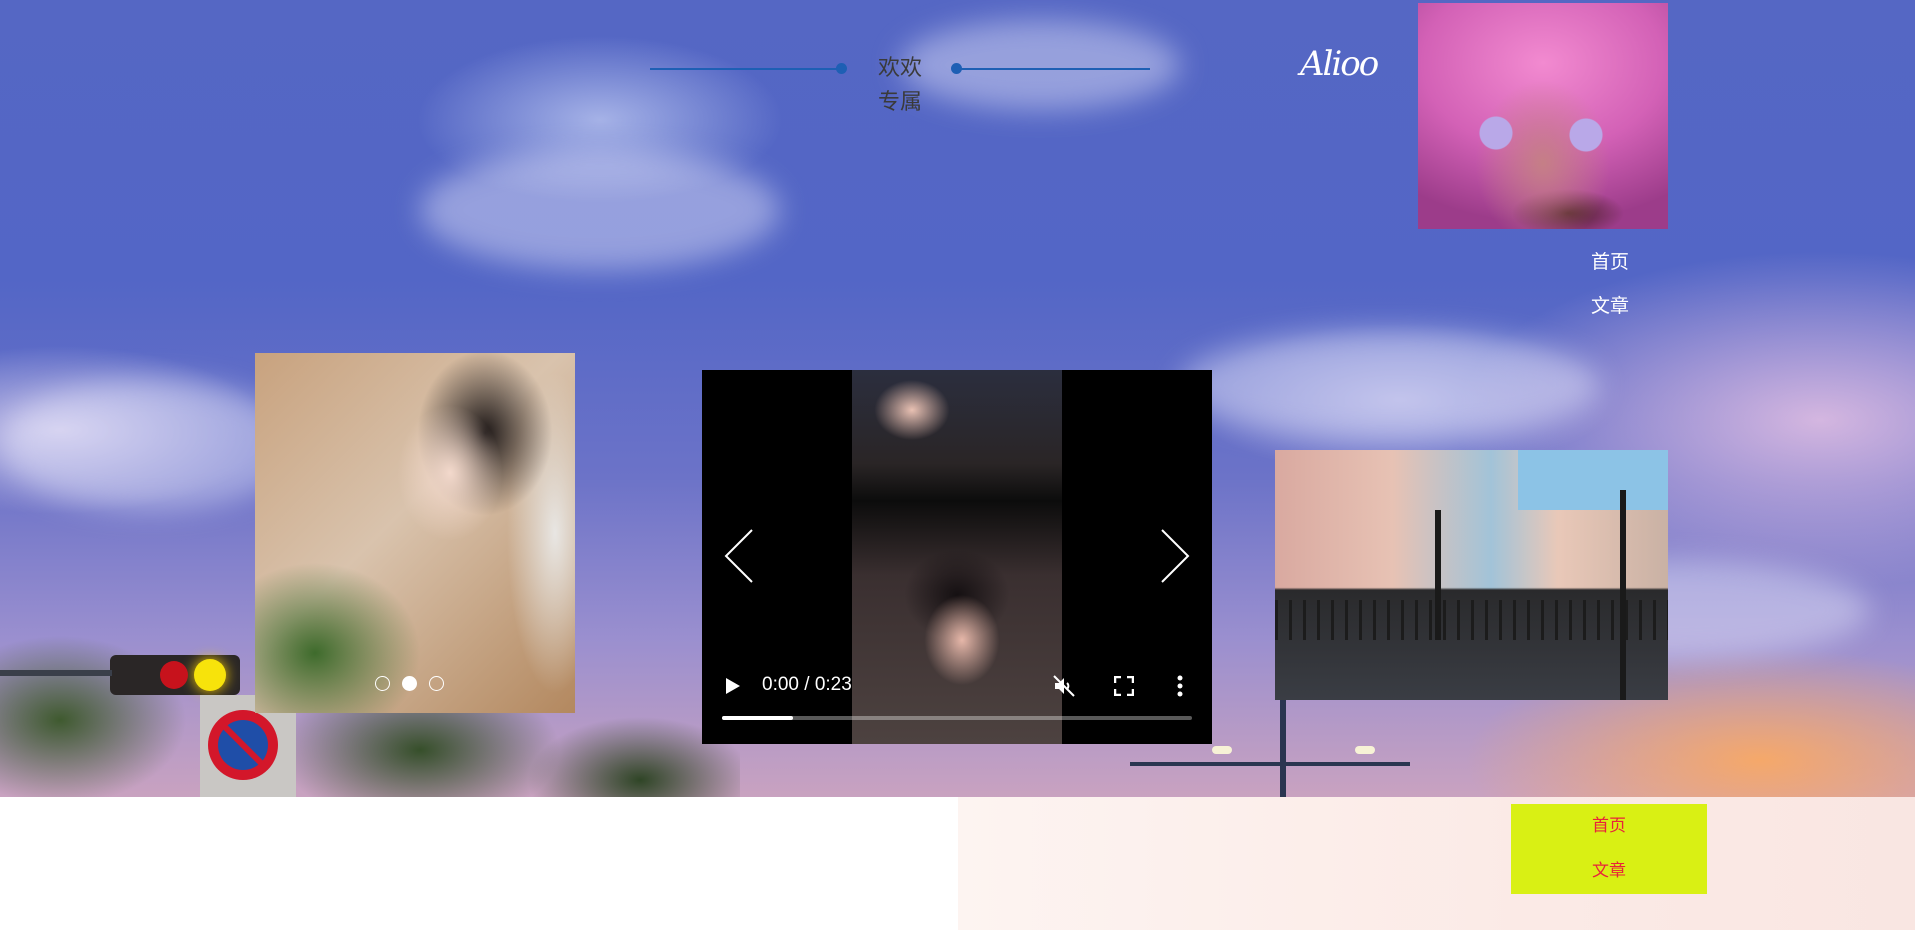 The image size is (1915, 930). I want to click on street-lamp-arm, so click(1270, 764).